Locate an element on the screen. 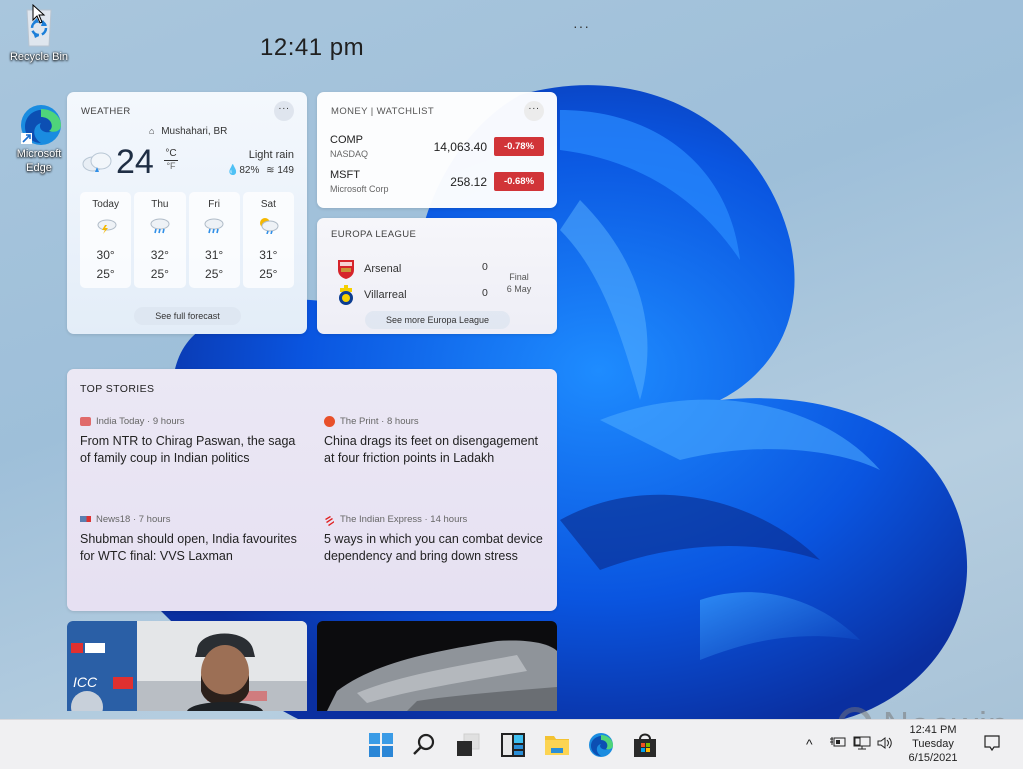  weather-temperature: 24 is located at coordinates (135, 162).